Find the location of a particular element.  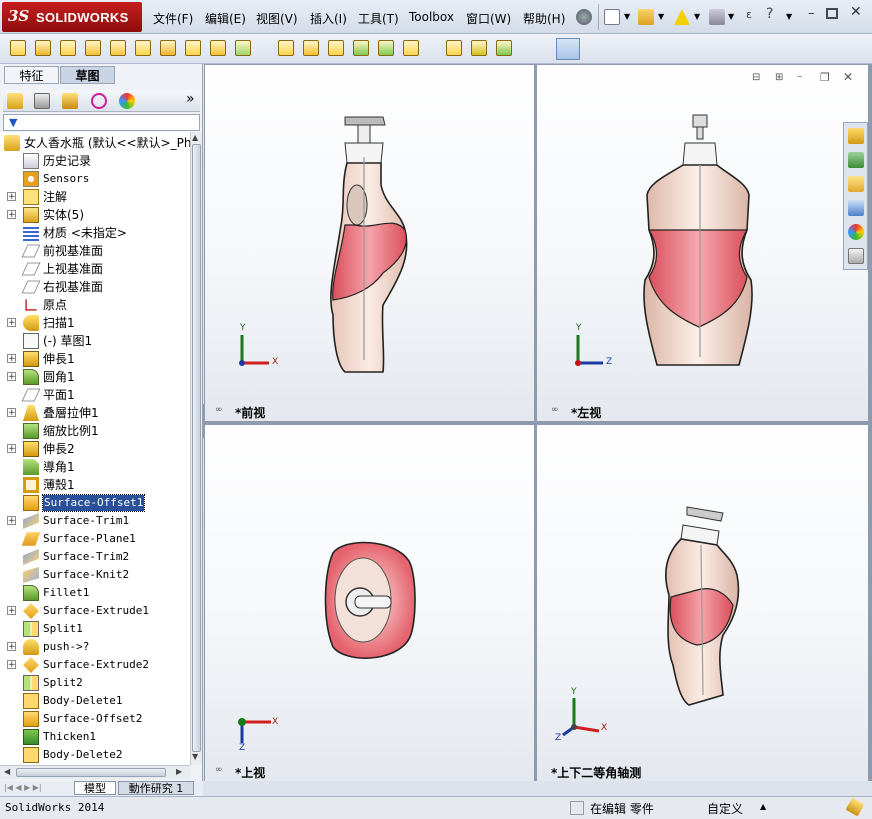

tab-motion-study: 動作研究 1 is located at coordinates (156, 788).